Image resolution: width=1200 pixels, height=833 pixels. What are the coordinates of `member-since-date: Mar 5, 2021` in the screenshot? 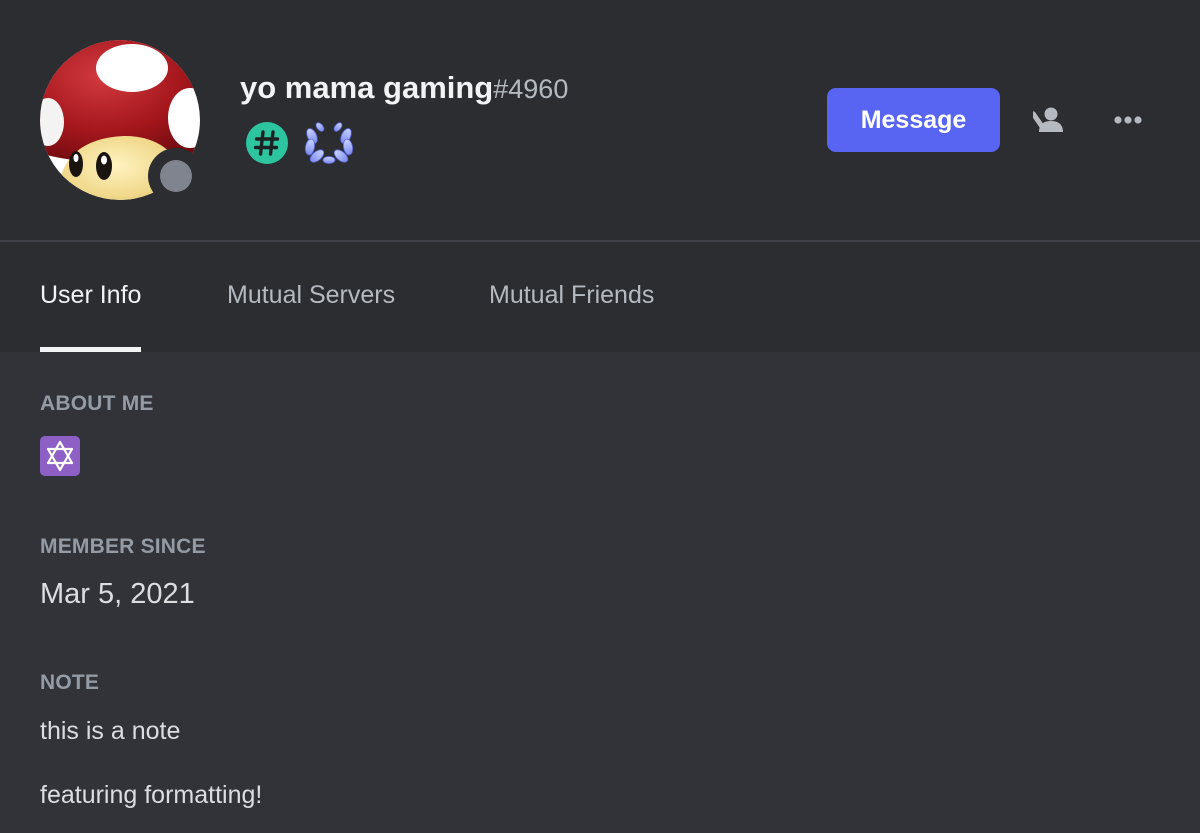 It's located at (117, 594).